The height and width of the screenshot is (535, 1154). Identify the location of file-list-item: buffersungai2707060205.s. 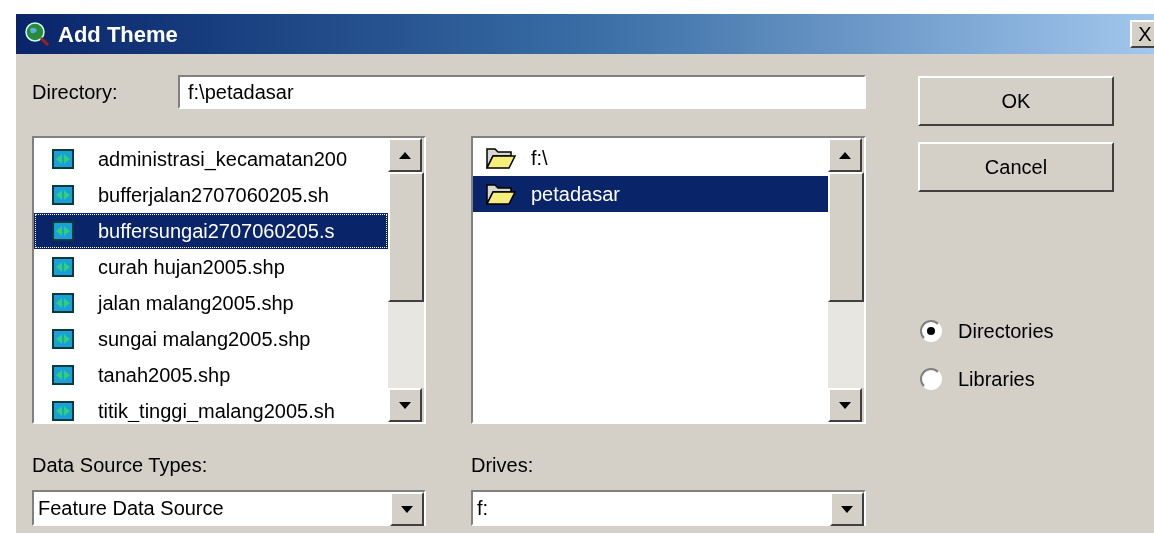
(211, 231).